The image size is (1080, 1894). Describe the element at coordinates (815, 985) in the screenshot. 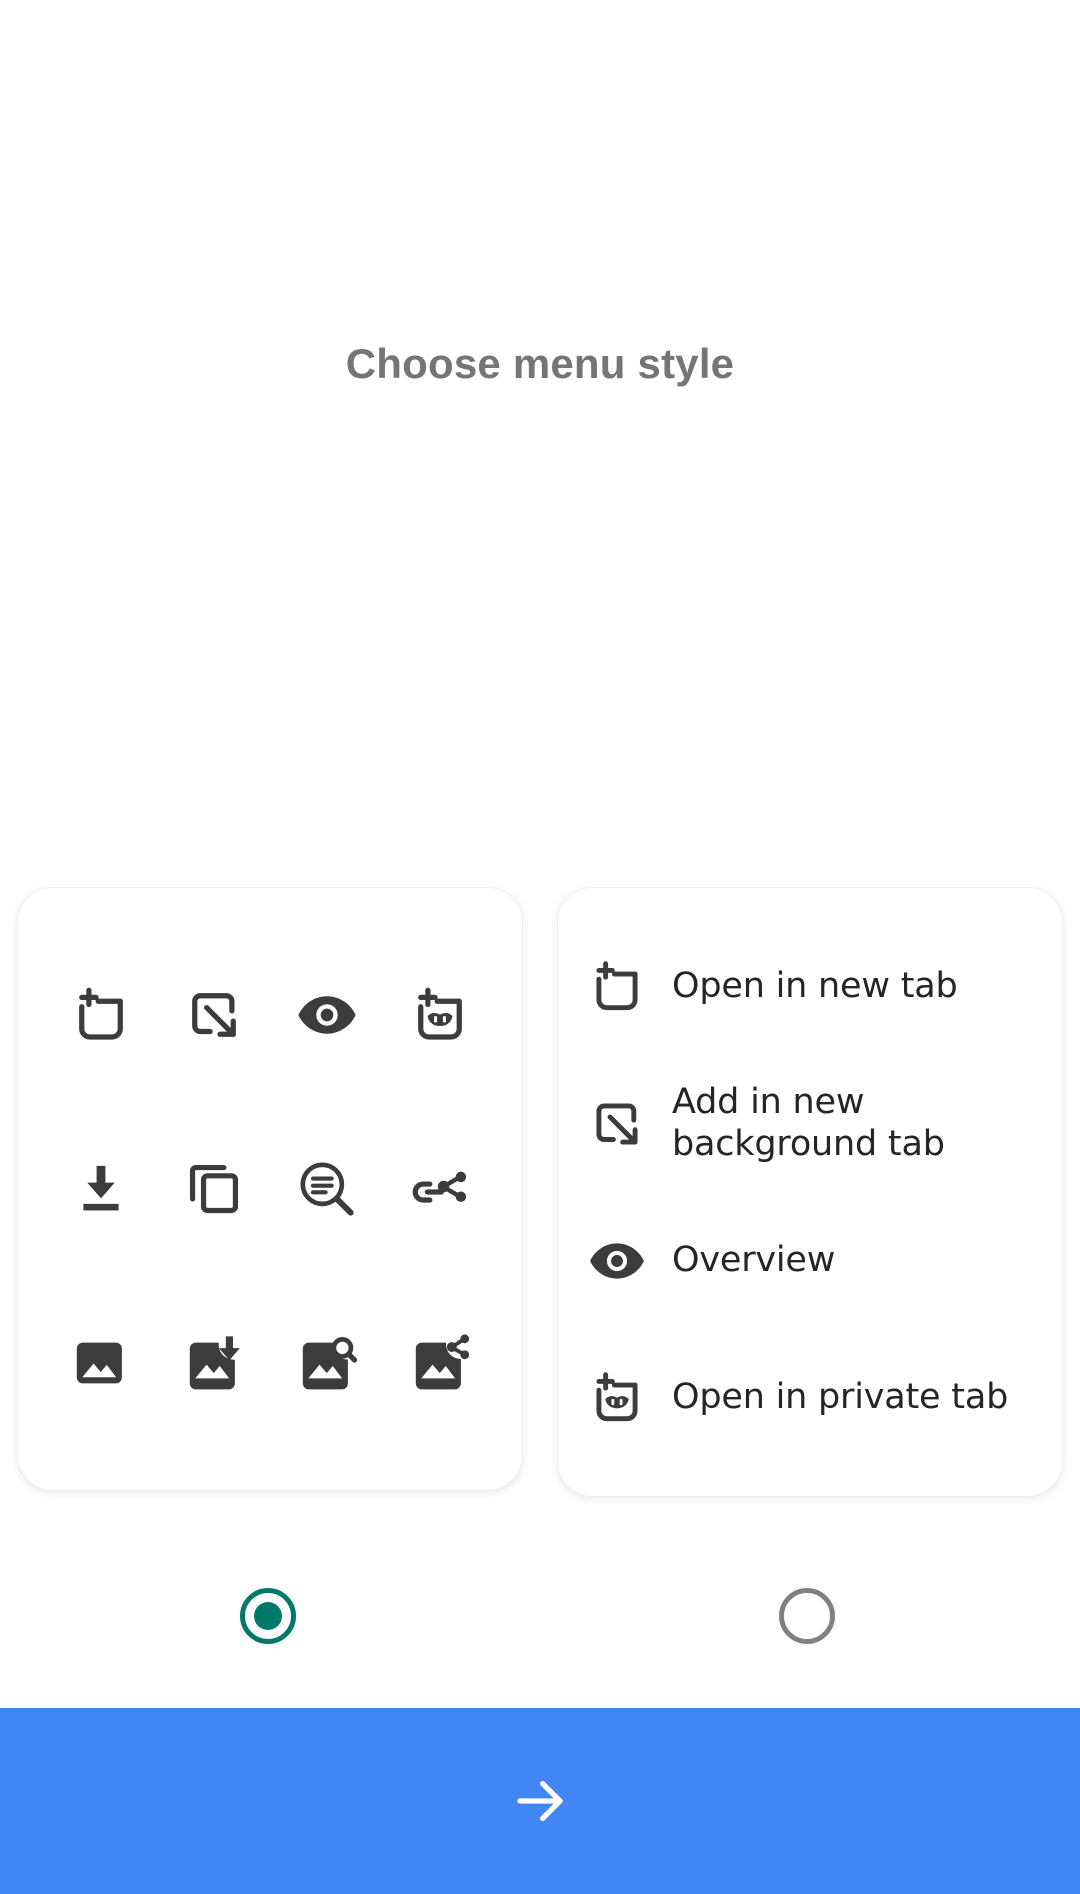

I see `menu-item-label: Open in new tab` at that location.